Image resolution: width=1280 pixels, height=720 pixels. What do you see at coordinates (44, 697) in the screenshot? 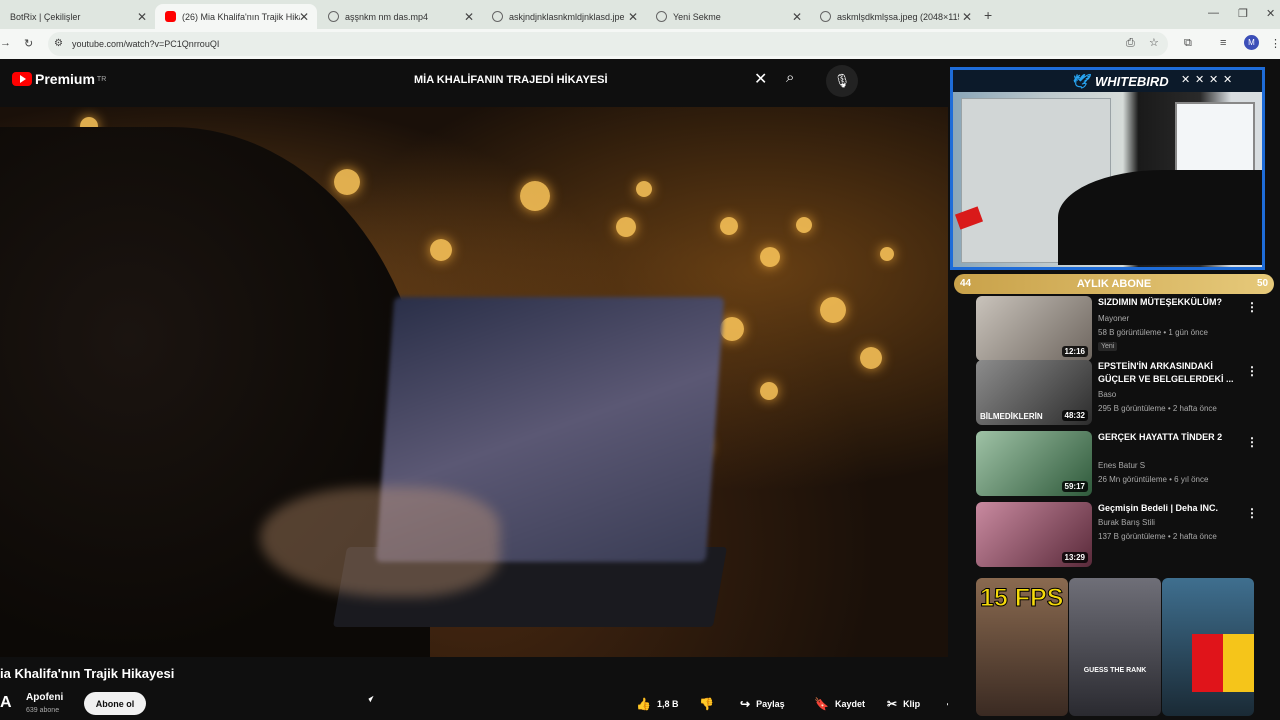
I see `channel-name: Apofeni` at bounding box center [44, 697].